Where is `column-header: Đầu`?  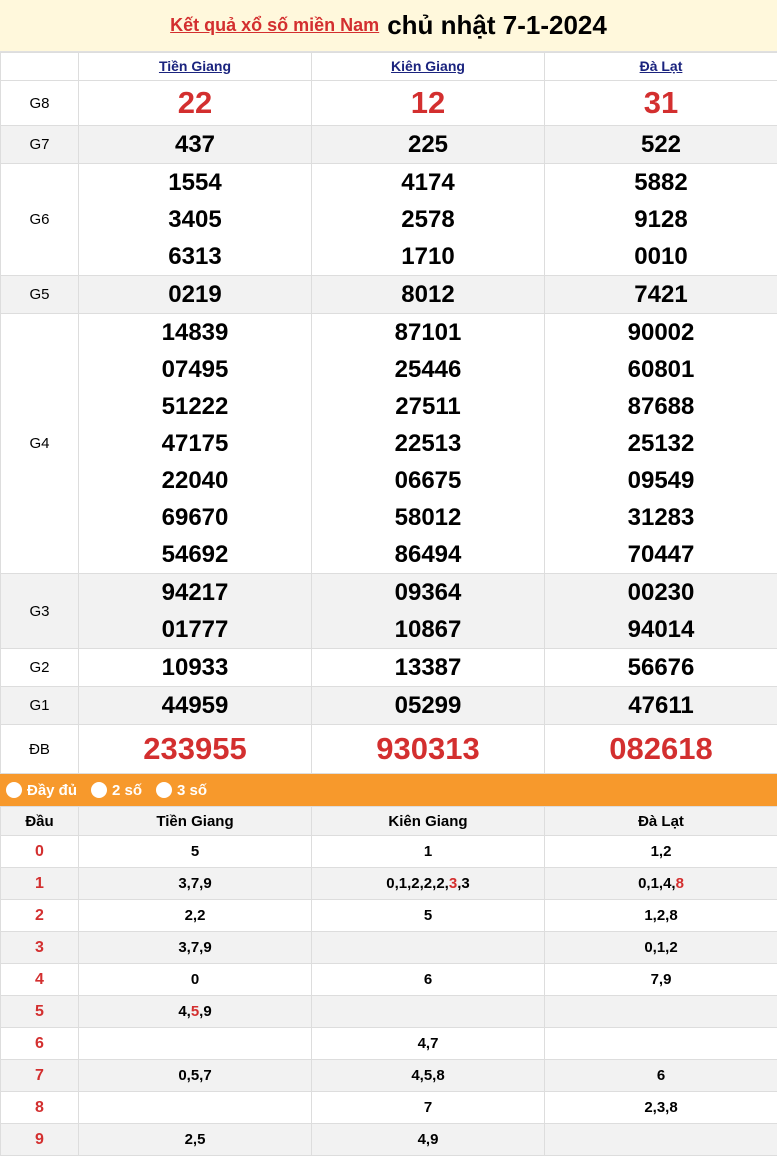 column-header: Đầu is located at coordinates (39, 821).